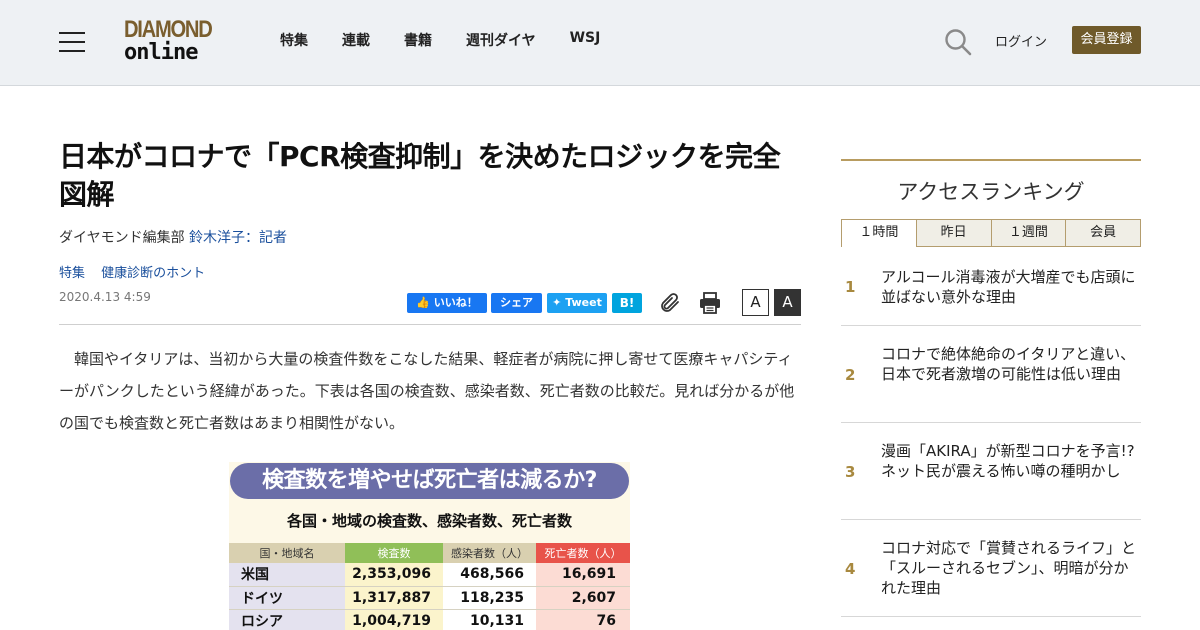 Image resolution: width=1200 pixels, height=630 pixels. I want to click on ranking-title-text: コロナで絶体絶命のイタリアと違い、日本で死者激増の可能性は低い理由, so click(1008, 364).